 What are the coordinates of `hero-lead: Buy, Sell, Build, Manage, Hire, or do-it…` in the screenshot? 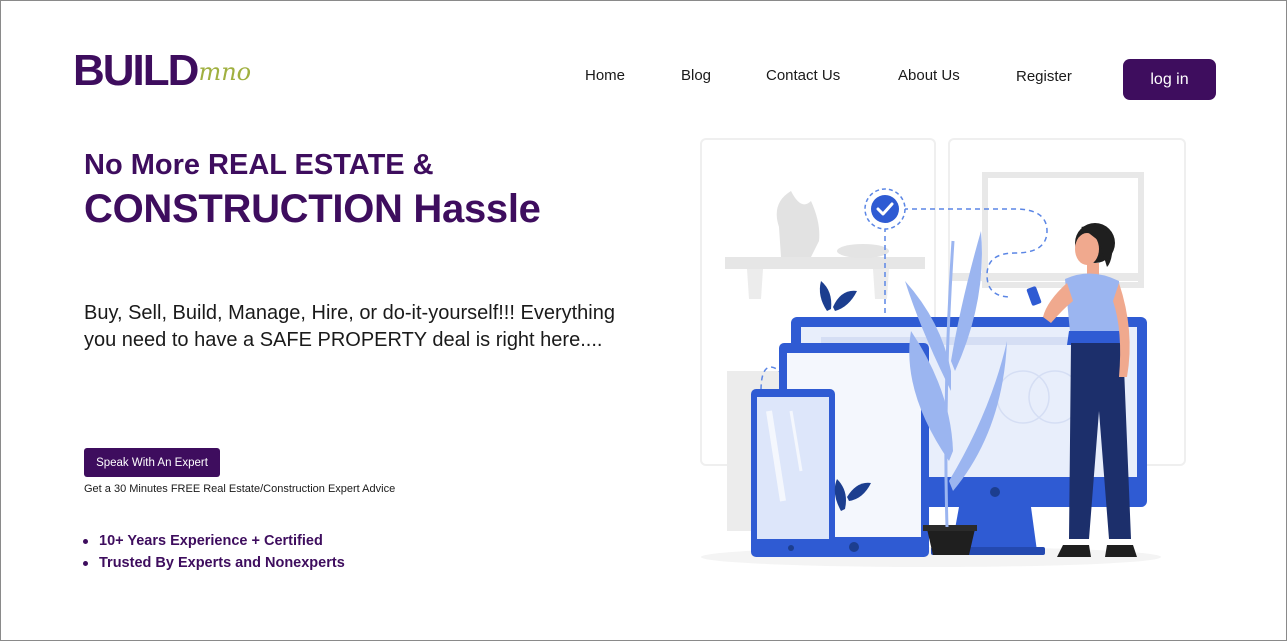 It's located at (349, 326).